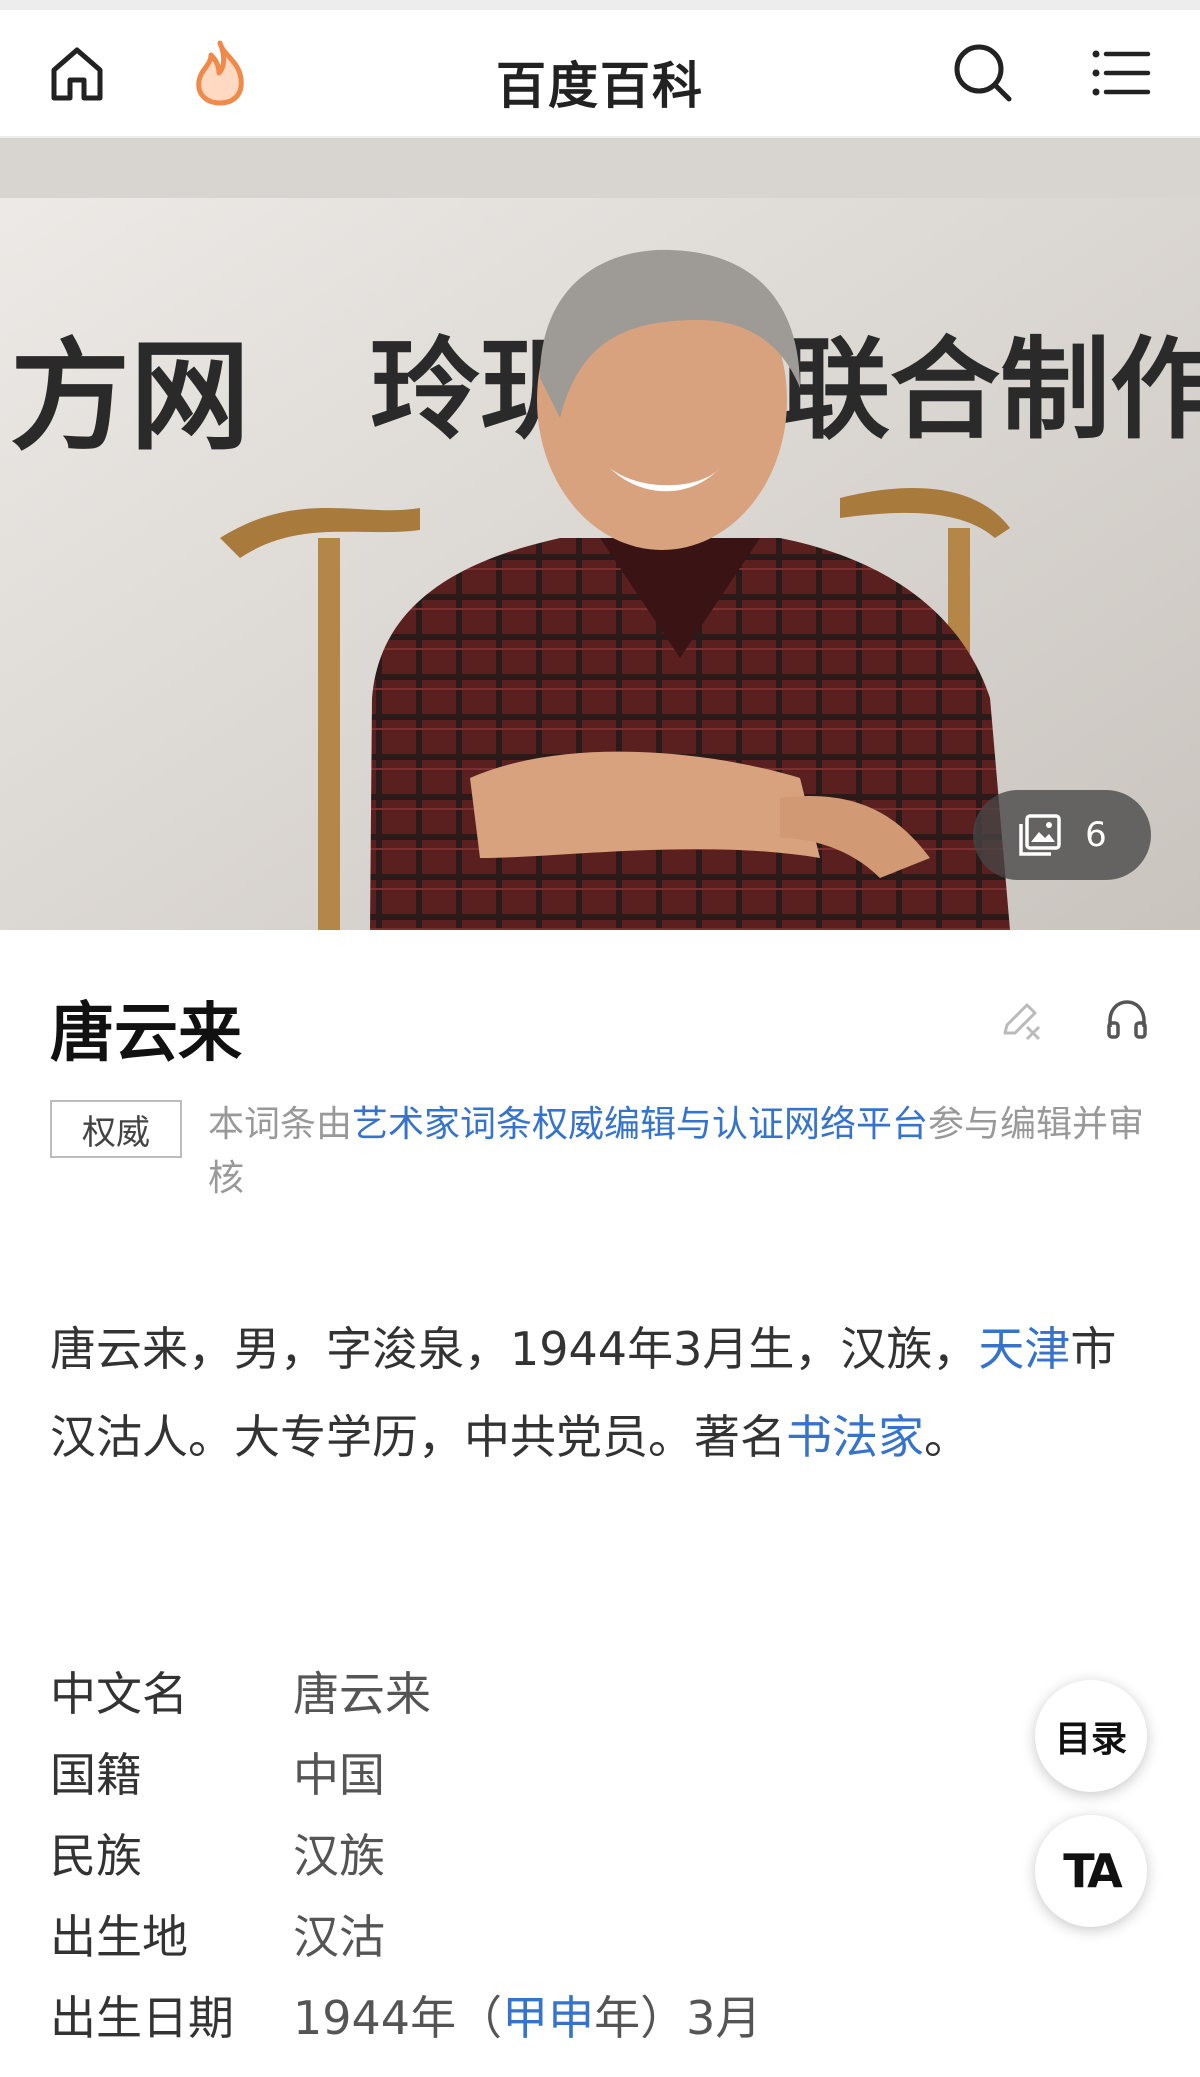 The image size is (1200, 2077). What do you see at coordinates (1062, 835) in the screenshot?
I see `album-button: 6` at bounding box center [1062, 835].